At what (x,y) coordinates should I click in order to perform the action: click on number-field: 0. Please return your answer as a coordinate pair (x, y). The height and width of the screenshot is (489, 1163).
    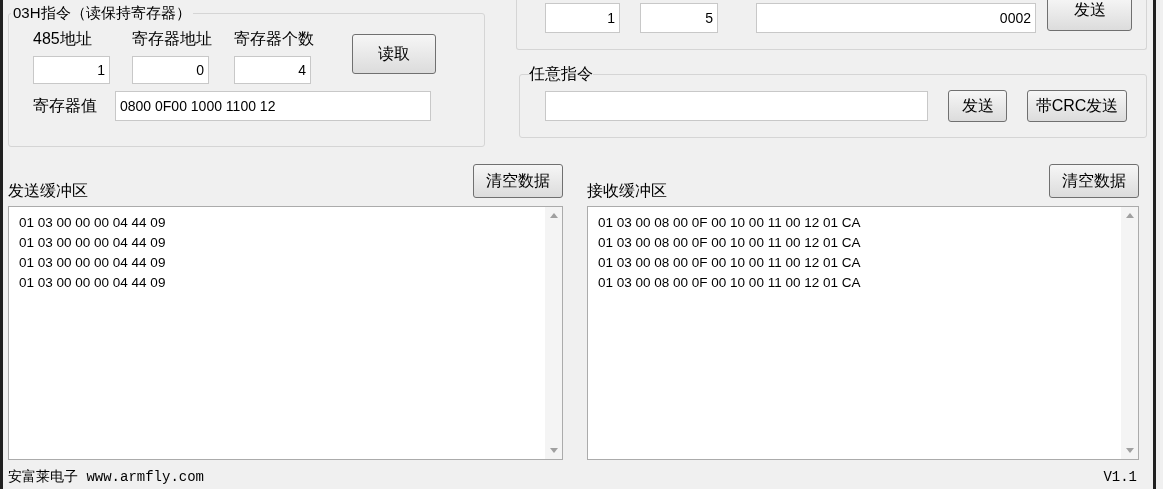
    Looking at the image, I should click on (170, 69).